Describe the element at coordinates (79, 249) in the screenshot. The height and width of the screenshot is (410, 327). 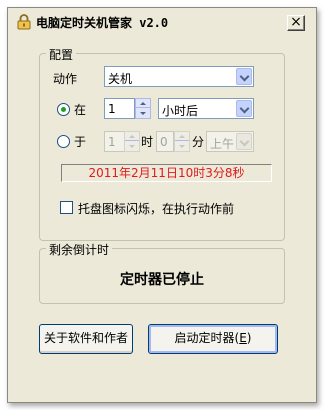
I see `countdown-group-label: 剩余倒计时` at that location.